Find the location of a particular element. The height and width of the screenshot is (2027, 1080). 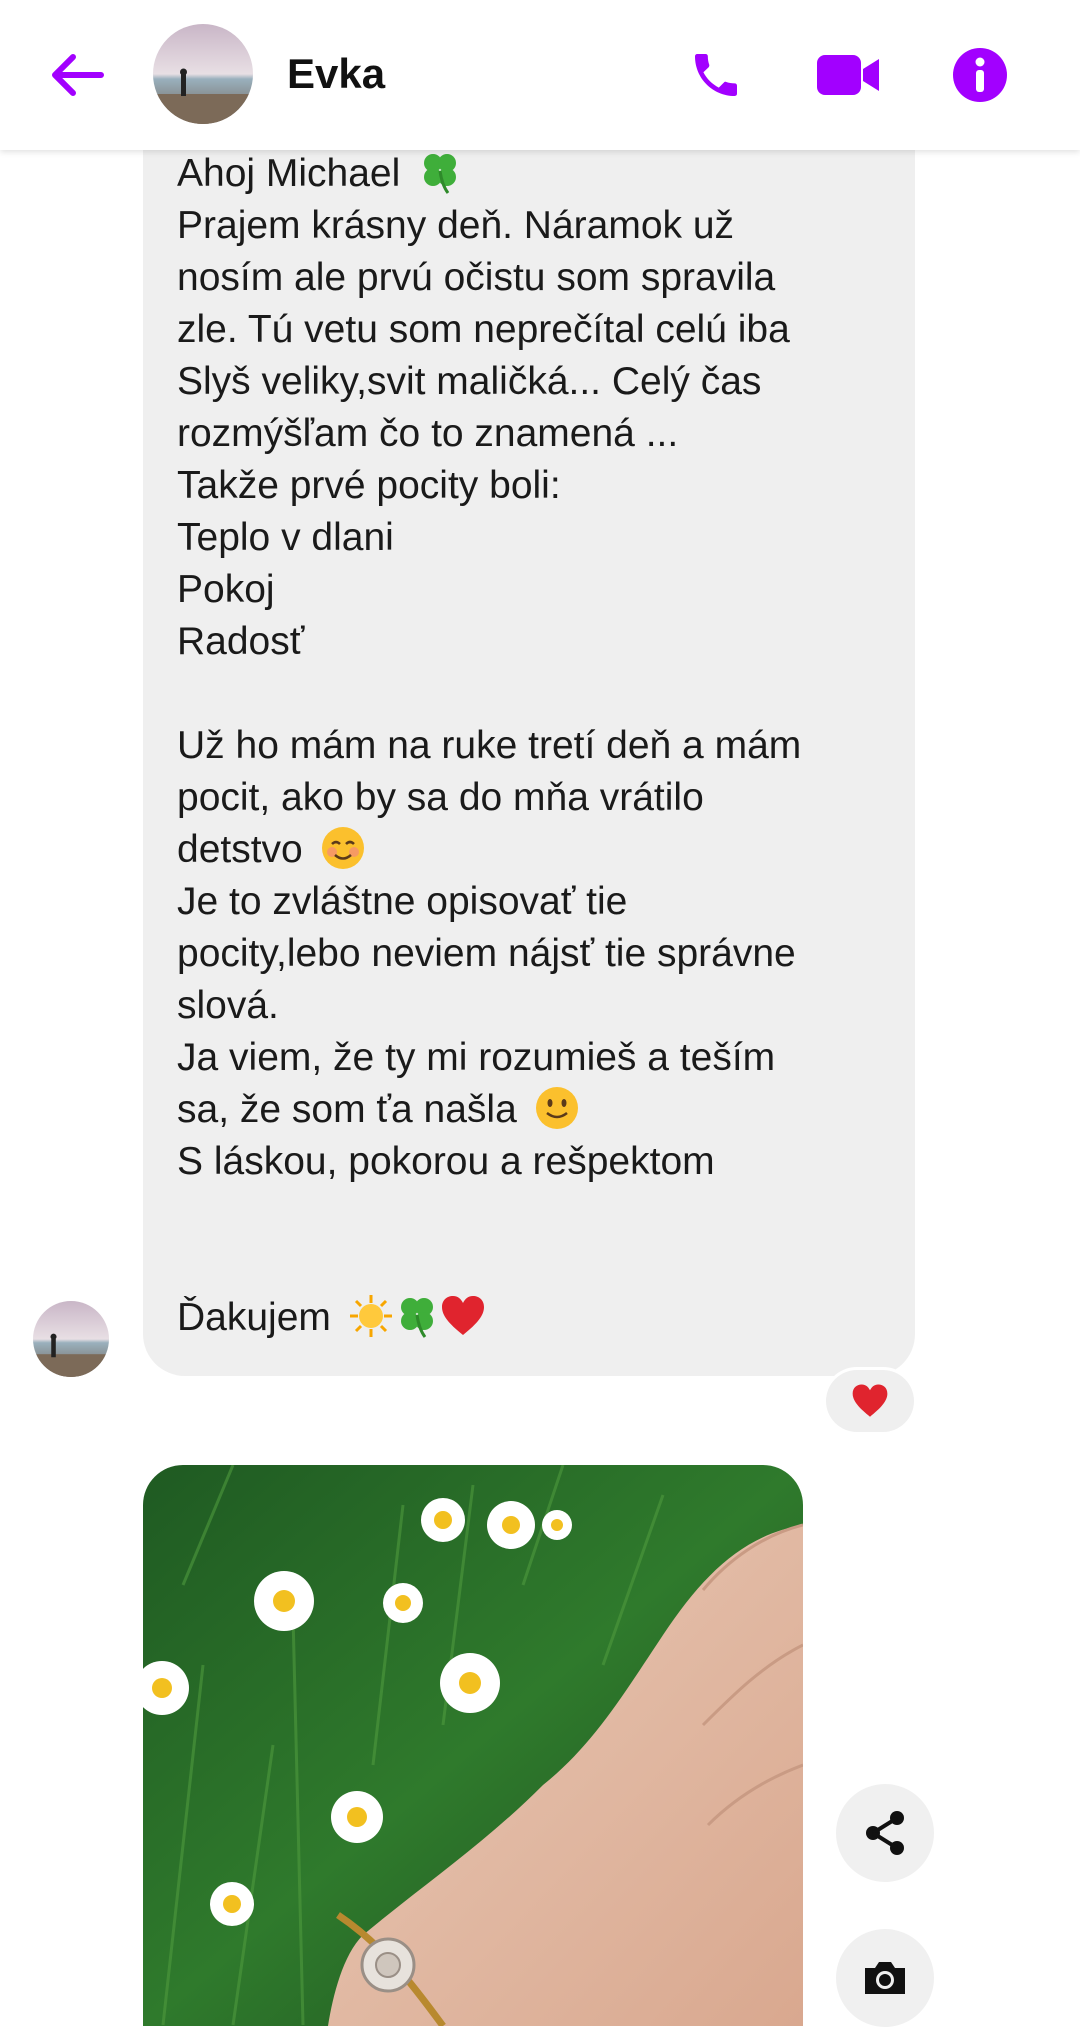

video-call-button is located at coordinates (848, 75).